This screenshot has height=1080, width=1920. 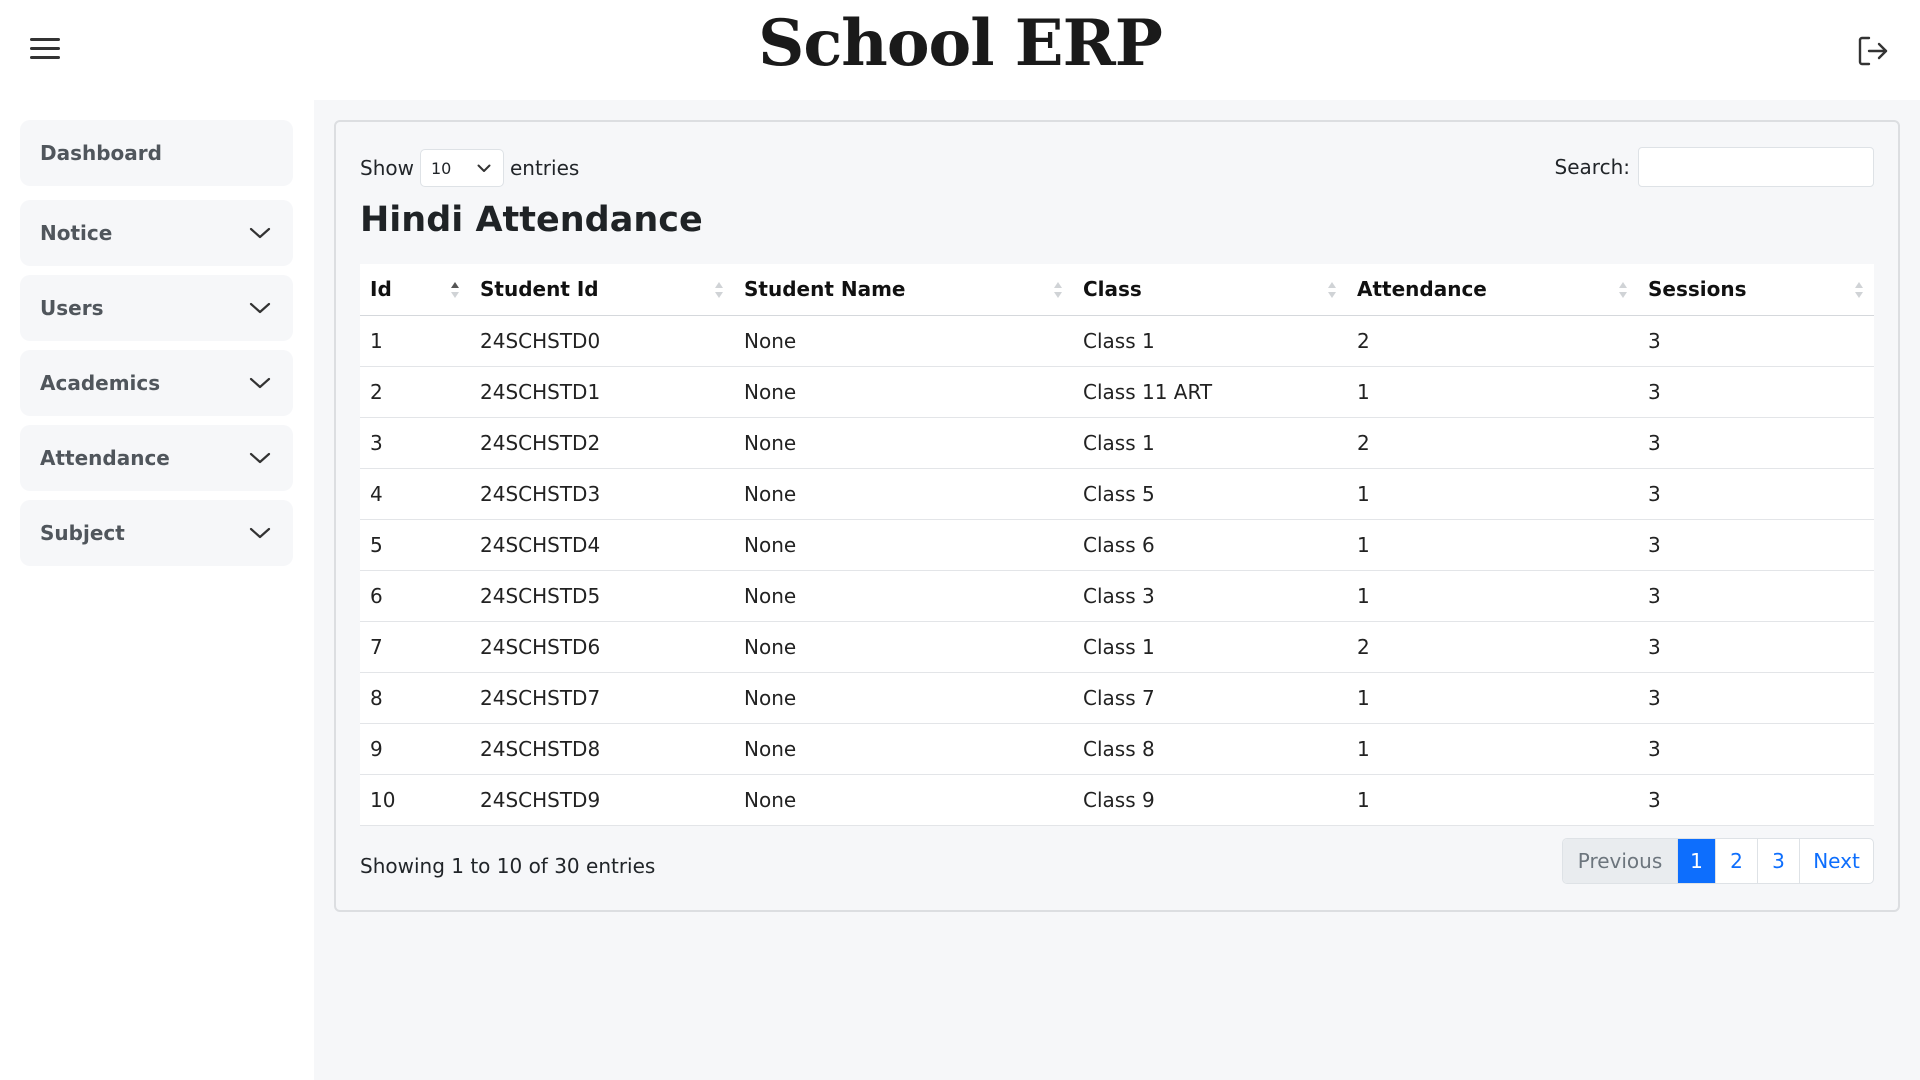 What do you see at coordinates (825, 289) in the screenshot?
I see `column-header-label: Student Name` at bounding box center [825, 289].